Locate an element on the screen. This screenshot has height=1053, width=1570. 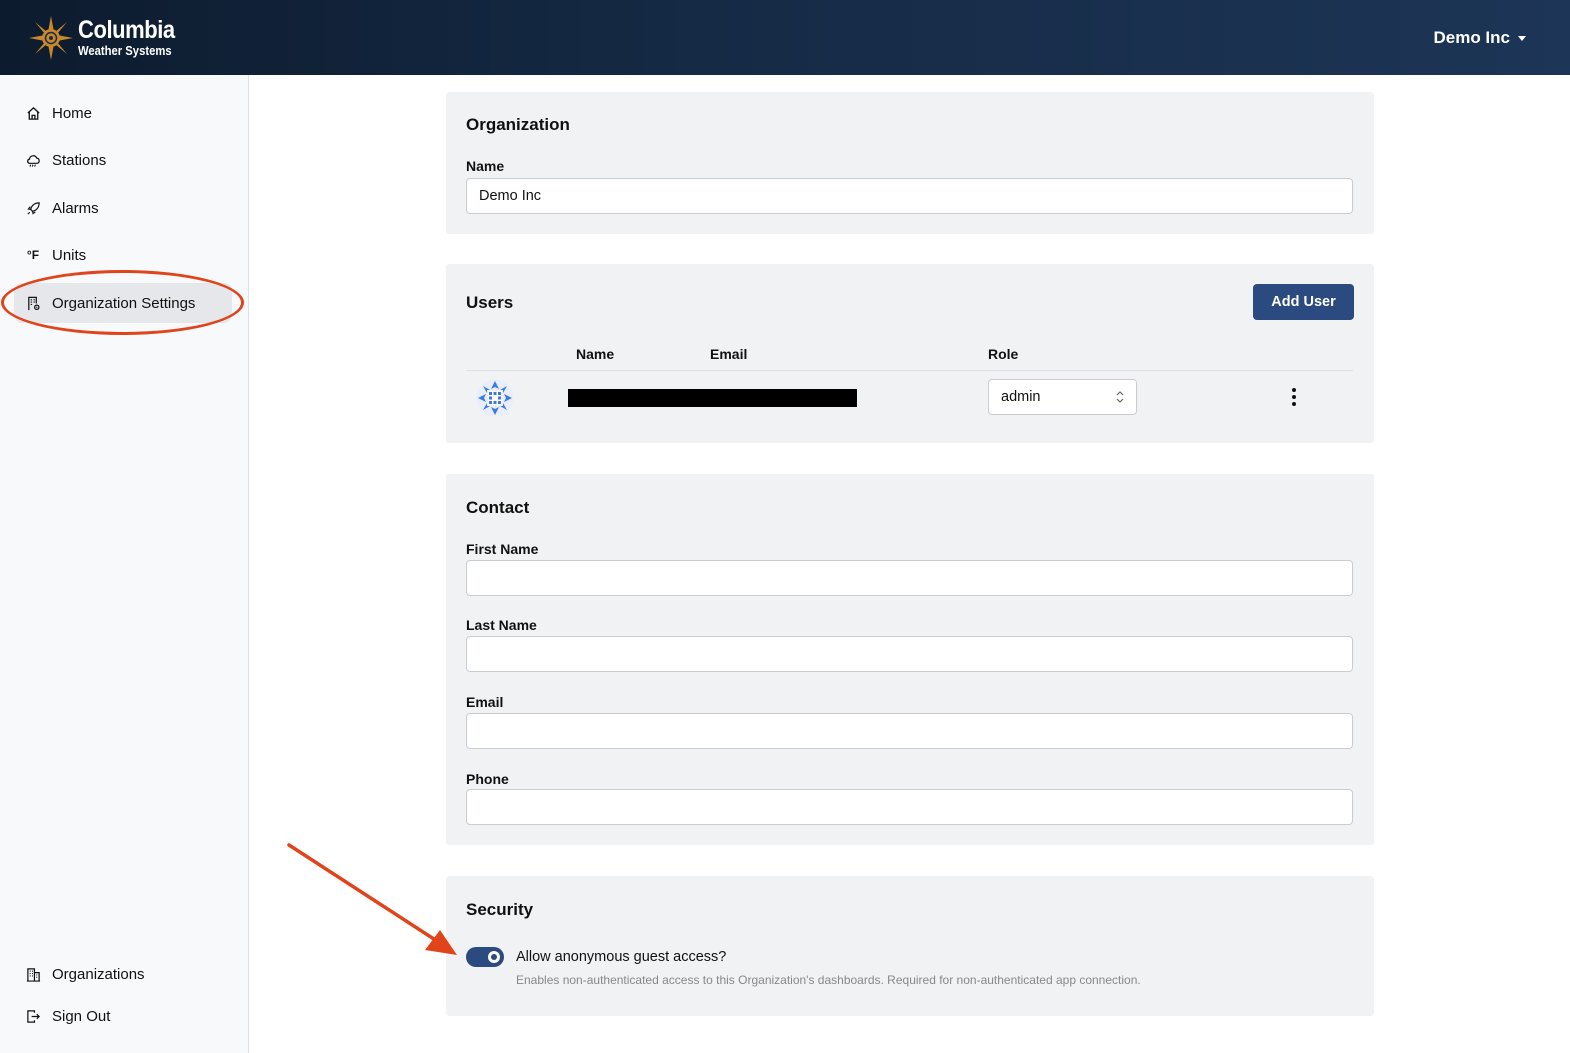
phone-label: Phone is located at coordinates (487, 779).